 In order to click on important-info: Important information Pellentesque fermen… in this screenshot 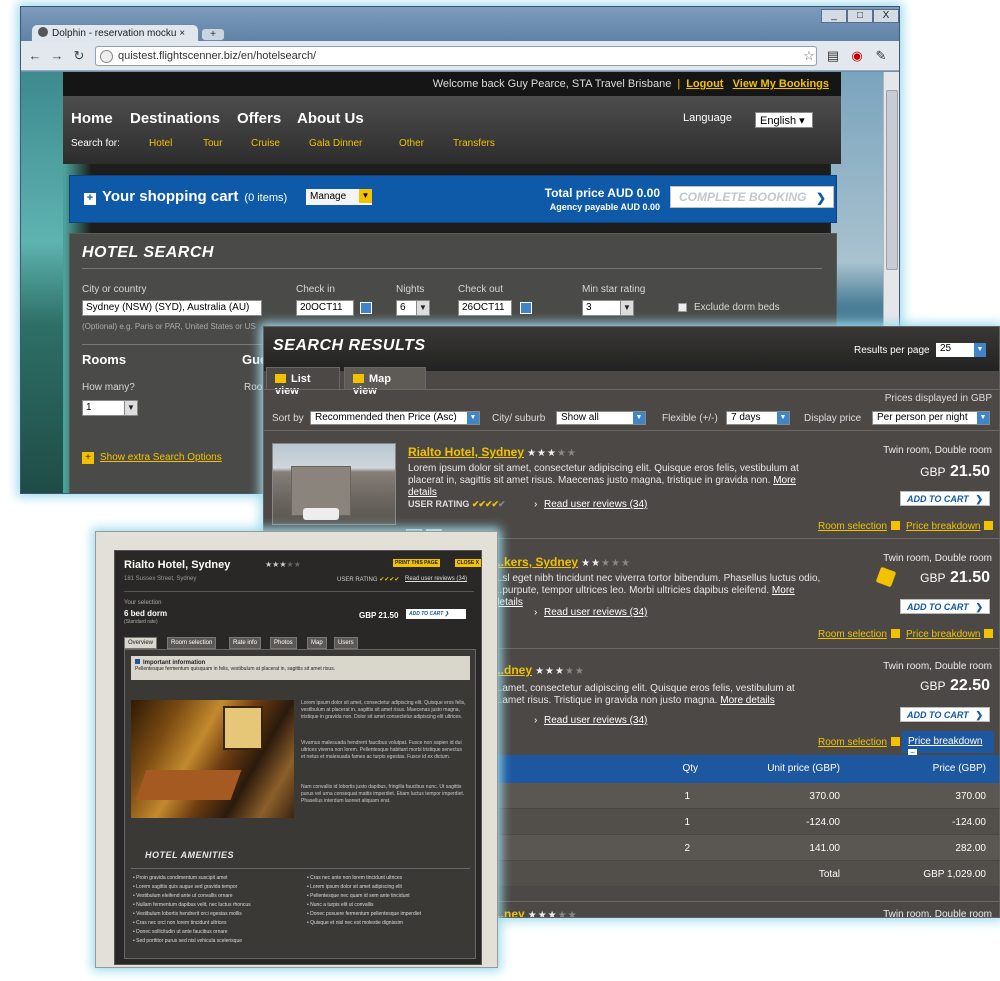, I will do `click(300, 668)`.